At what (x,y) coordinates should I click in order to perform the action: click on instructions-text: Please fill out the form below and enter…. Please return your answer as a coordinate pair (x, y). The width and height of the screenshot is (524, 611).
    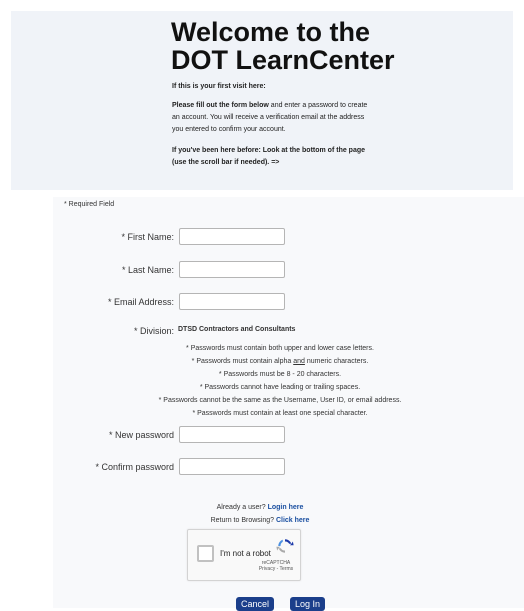
    Looking at the image, I should click on (292, 118).